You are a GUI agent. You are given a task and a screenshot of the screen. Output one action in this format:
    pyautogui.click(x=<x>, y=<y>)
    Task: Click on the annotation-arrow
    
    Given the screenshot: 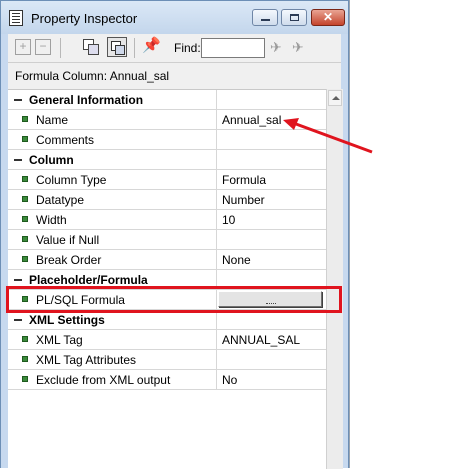 What is the action you would take?
    pyautogui.click(x=328, y=136)
    